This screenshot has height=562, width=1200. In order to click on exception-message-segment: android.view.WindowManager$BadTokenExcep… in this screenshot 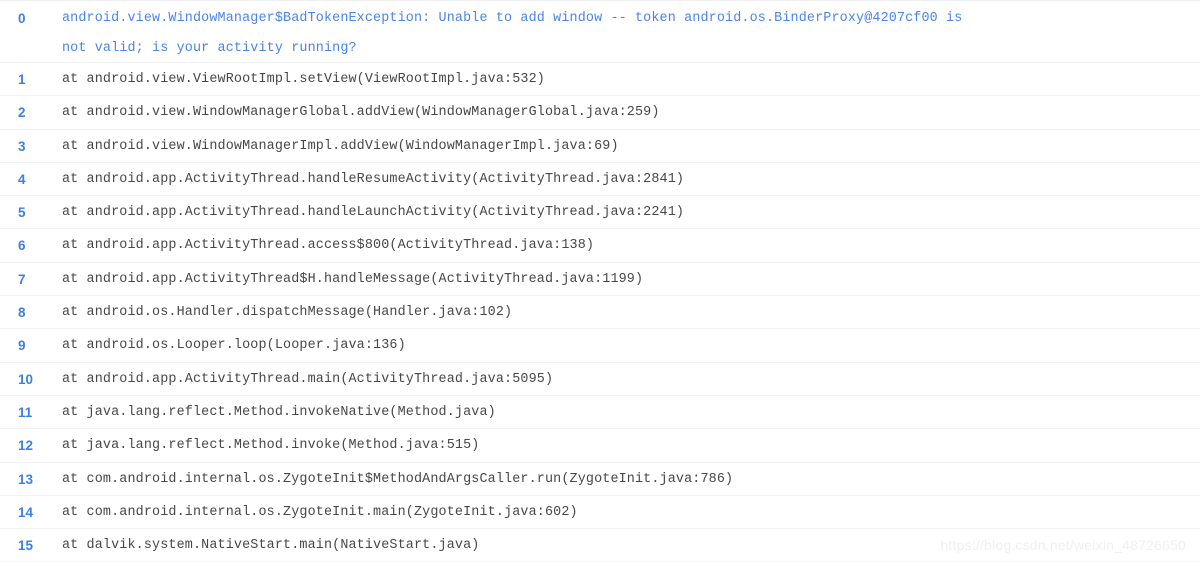, I will do `click(512, 18)`.